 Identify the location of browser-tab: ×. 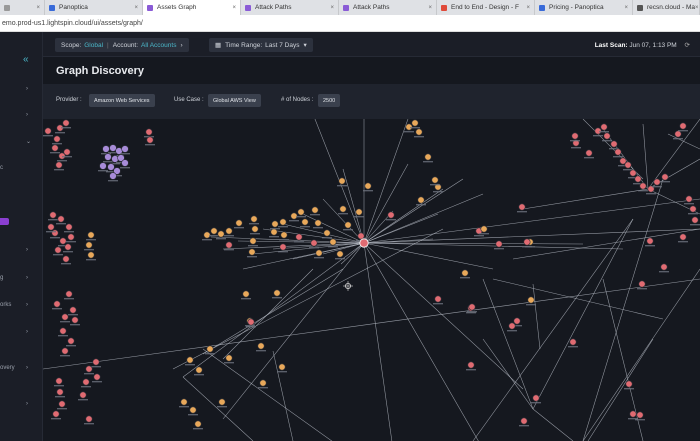
(22, 7).